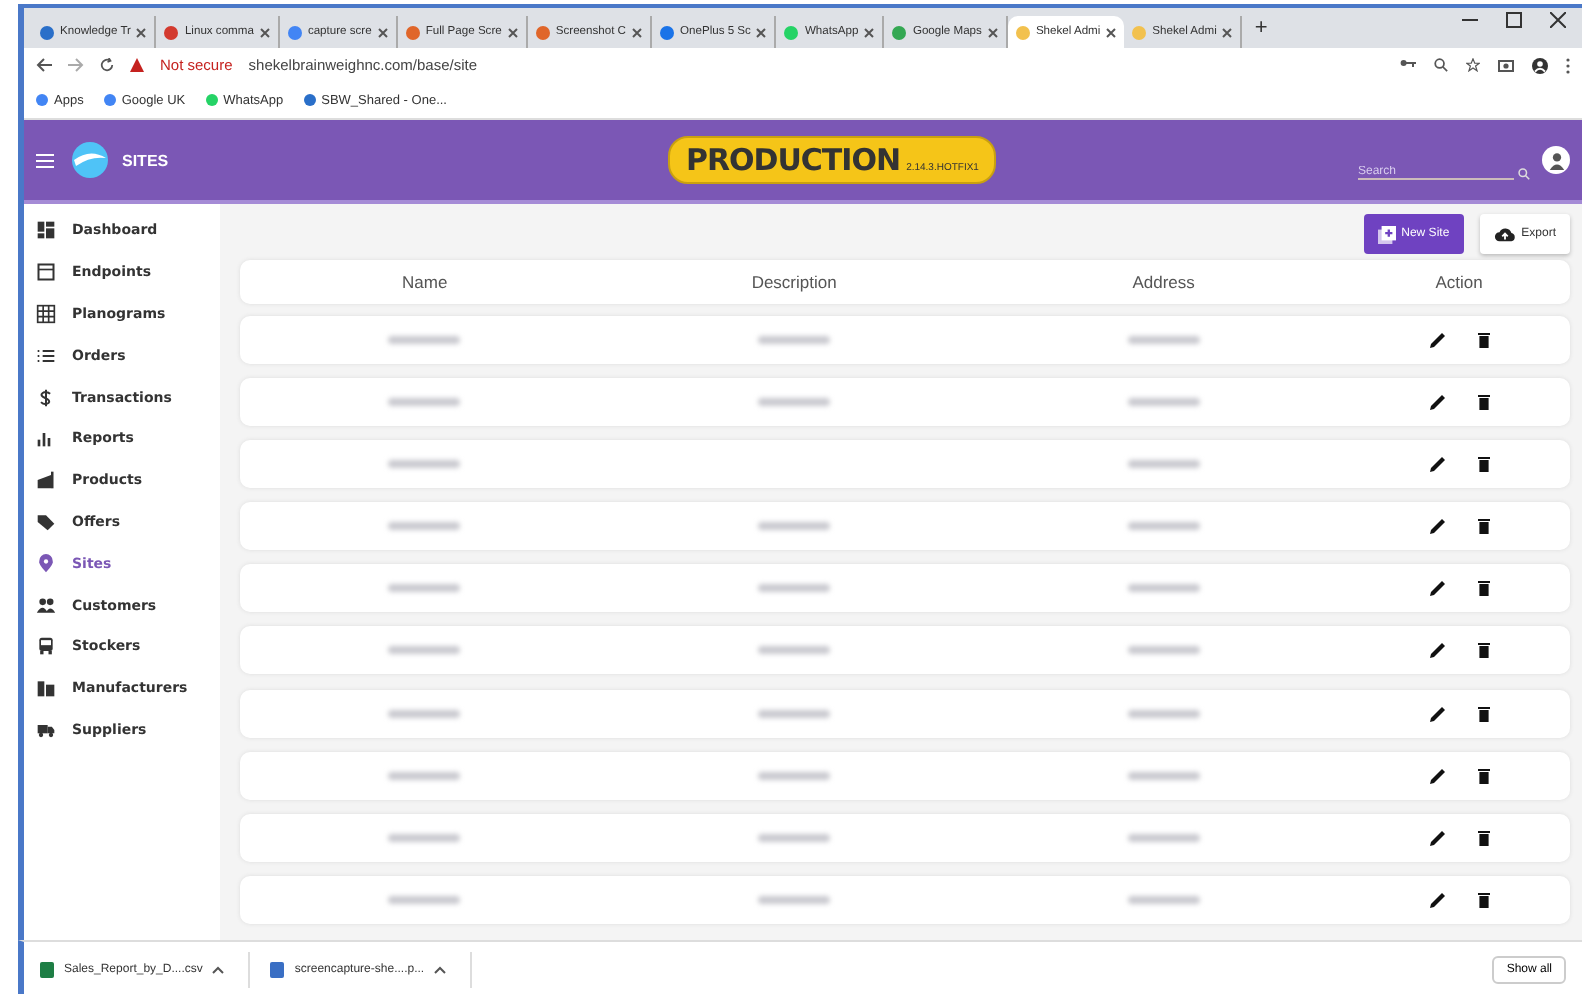  Describe the element at coordinates (46, 521) in the screenshot. I see `tag-icon` at that location.